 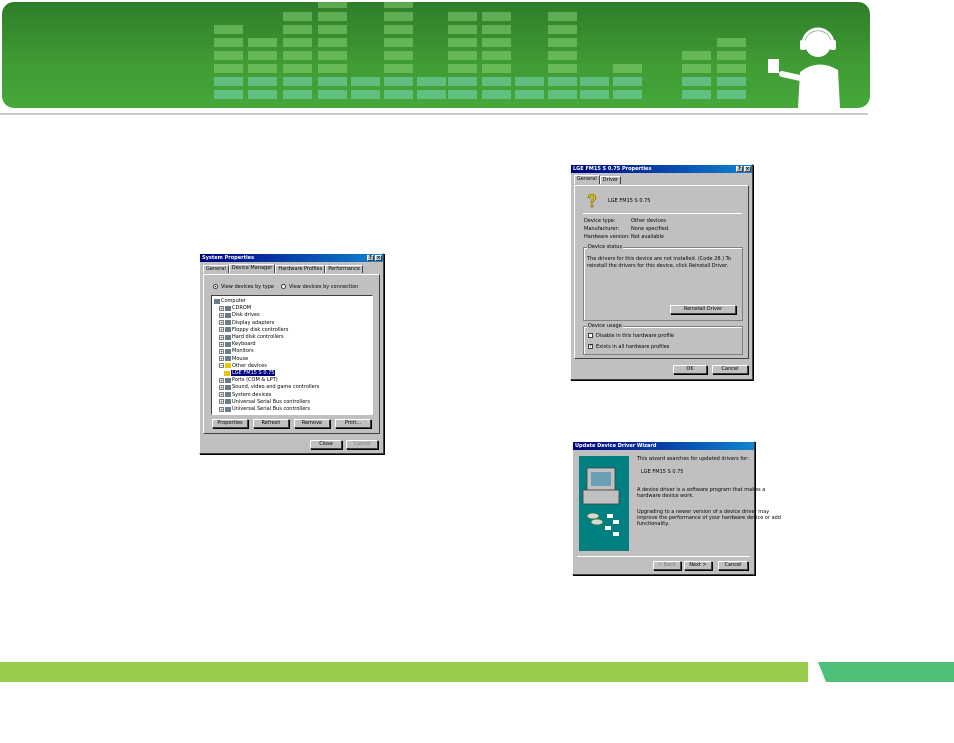 What do you see at coordinates (291, 258) in the screenshot?
I see `system-properties-titlebar: System Properties ? ×` at bounding box center [291, 258].